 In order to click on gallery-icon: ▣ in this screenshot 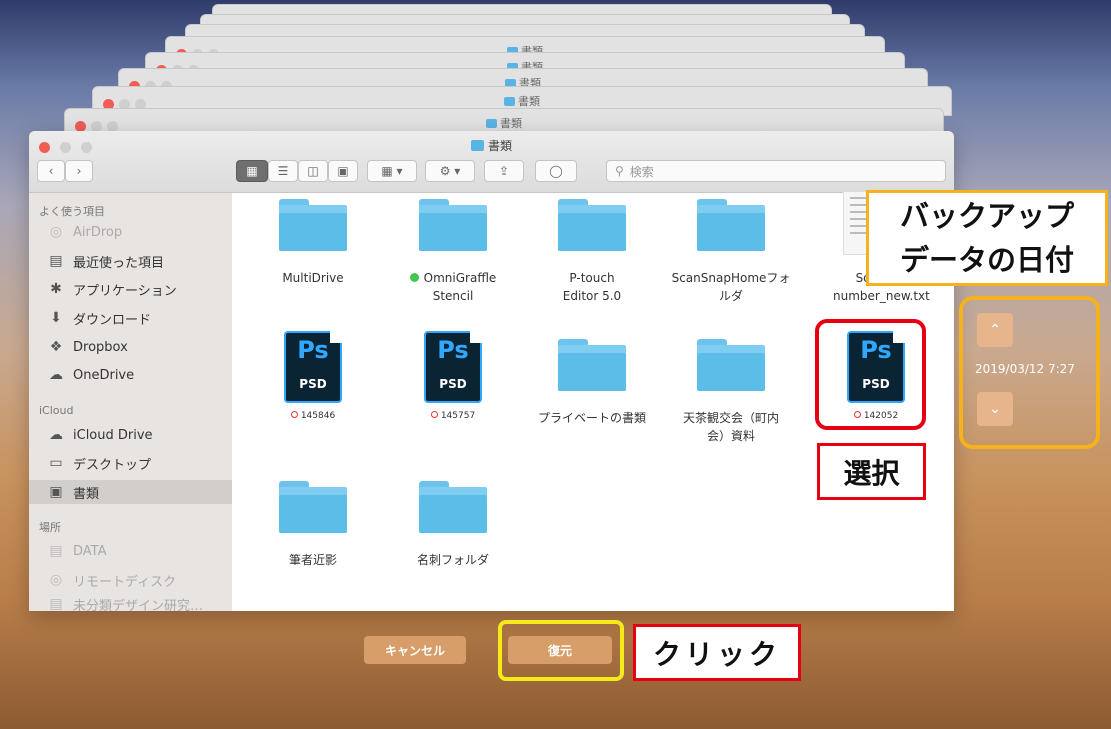, I will do `click(343, 171)`.